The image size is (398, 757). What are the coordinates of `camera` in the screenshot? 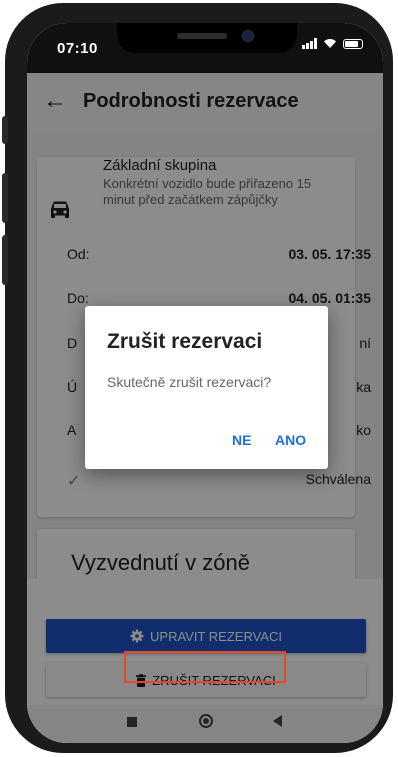 It's located at (248, 36).